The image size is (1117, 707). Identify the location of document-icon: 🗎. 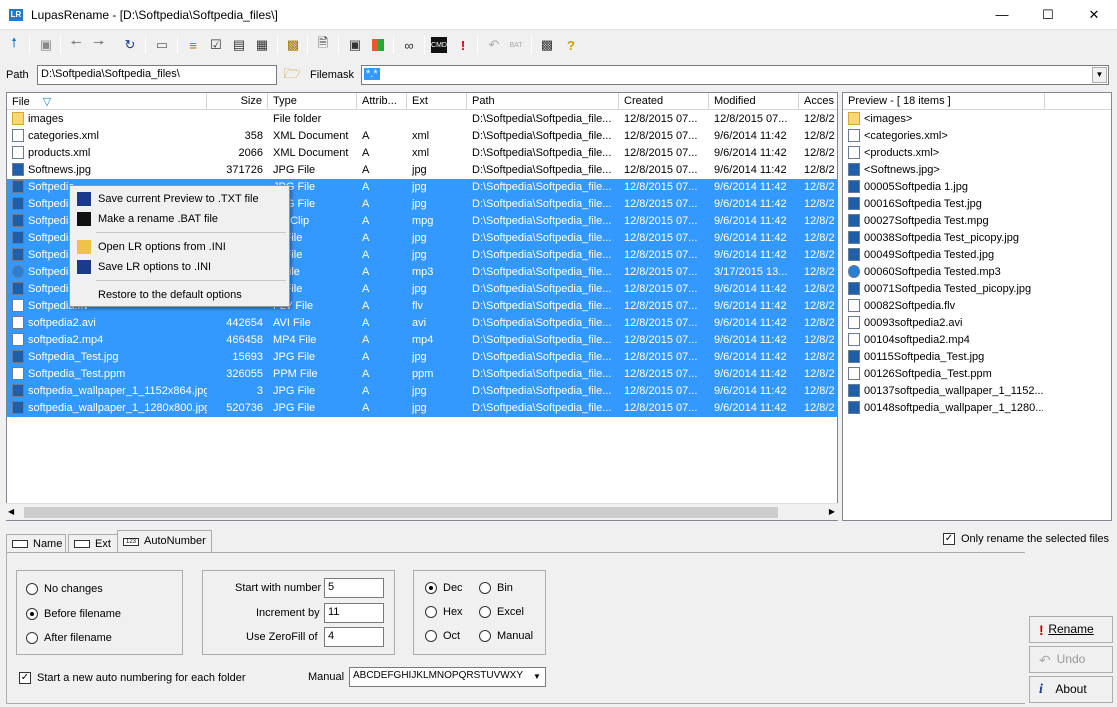
(323, 44).